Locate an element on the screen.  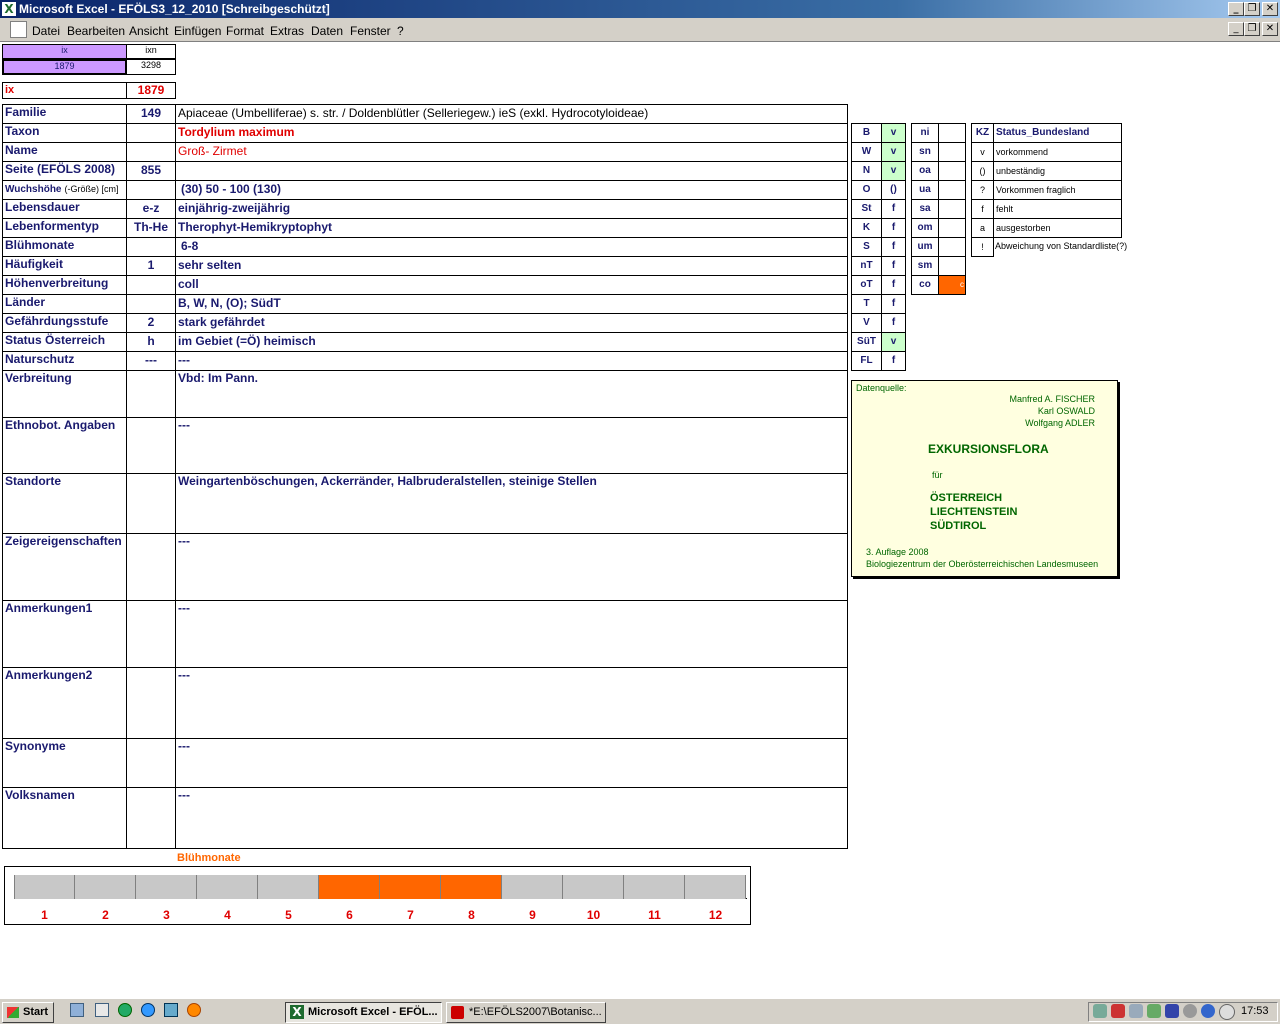
outlook-icon is located at coordinates (171, 1010).